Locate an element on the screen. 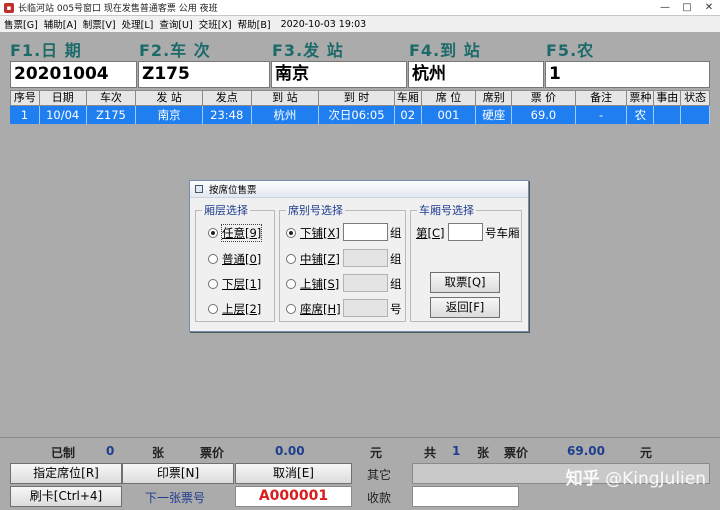  menu-sell: 售票[G] is located at coordinates (21, 24).